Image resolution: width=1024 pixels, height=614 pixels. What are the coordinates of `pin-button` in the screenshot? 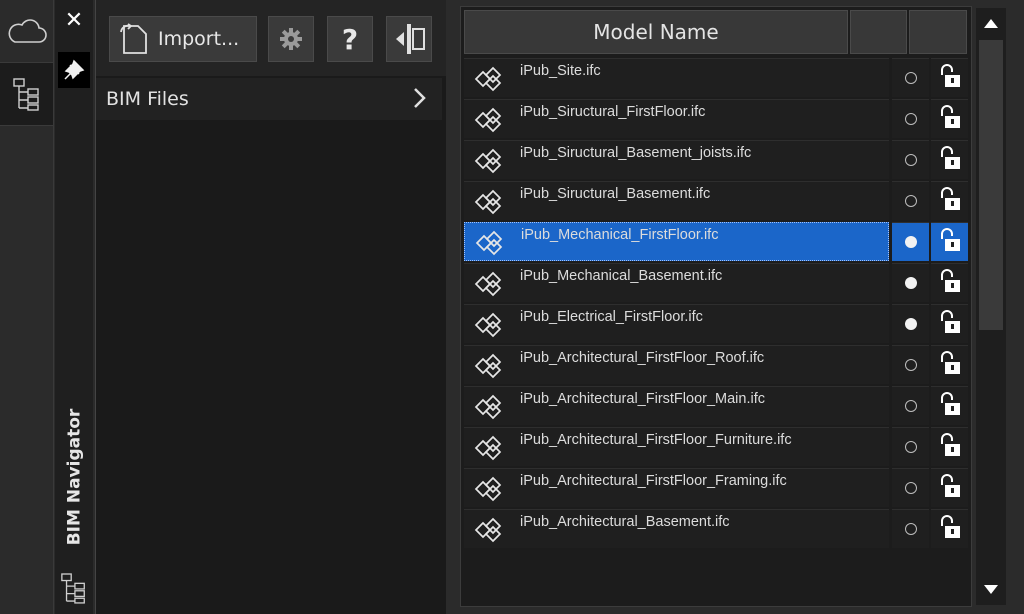 It's located at (74, 70).